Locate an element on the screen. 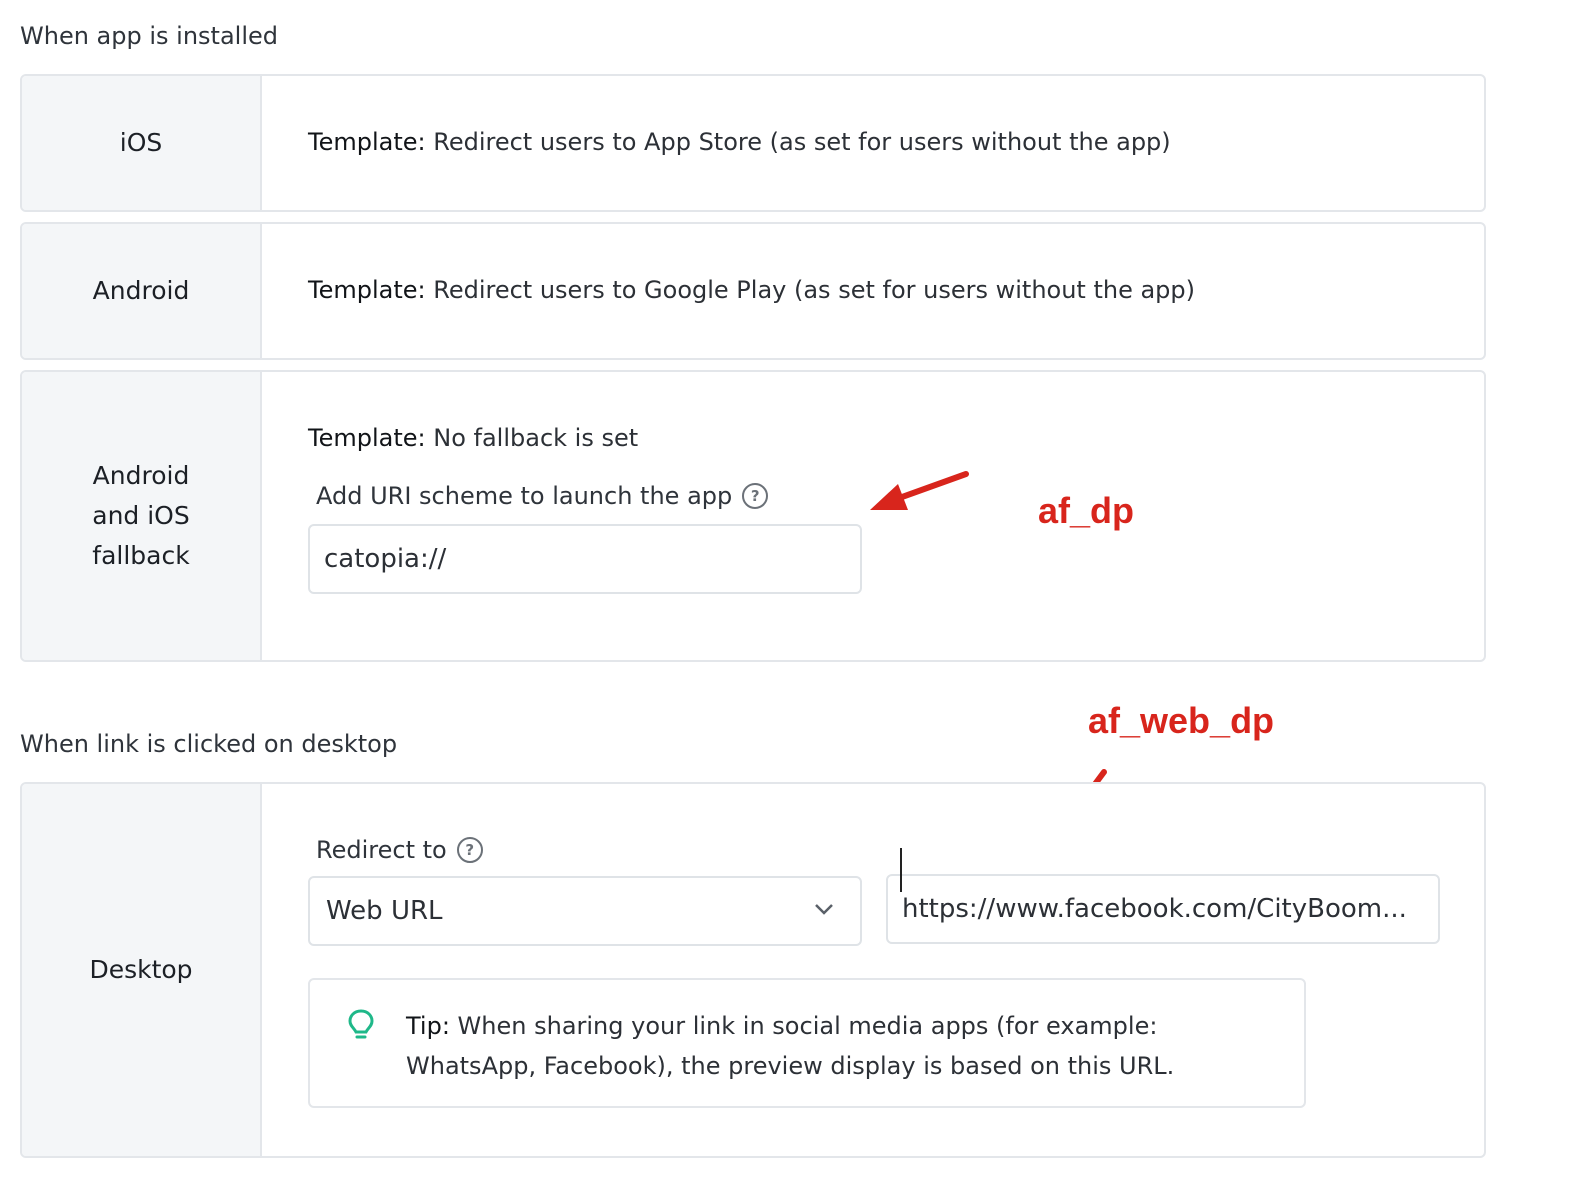 This screenshot has height=1198, width=1586. row-label-fallback-line-3: fallback is located at coordinates (141, 555).